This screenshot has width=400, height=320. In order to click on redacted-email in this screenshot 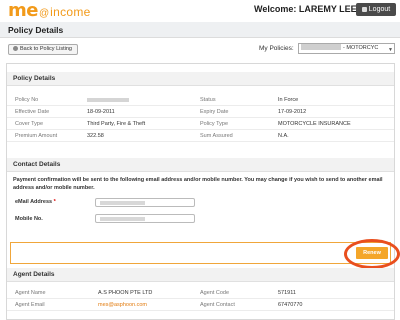, I will do `click(122, 203)`.